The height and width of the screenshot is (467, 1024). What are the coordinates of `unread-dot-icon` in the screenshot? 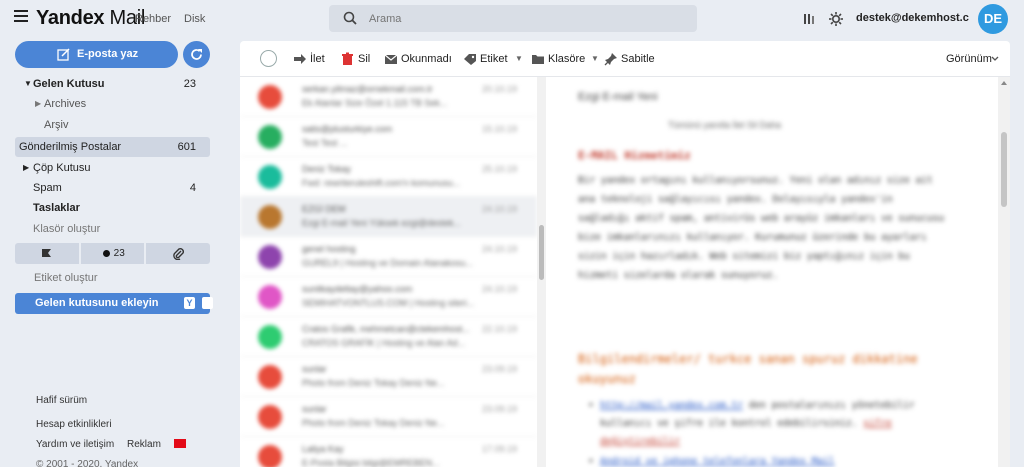 It's located at (106, 253).